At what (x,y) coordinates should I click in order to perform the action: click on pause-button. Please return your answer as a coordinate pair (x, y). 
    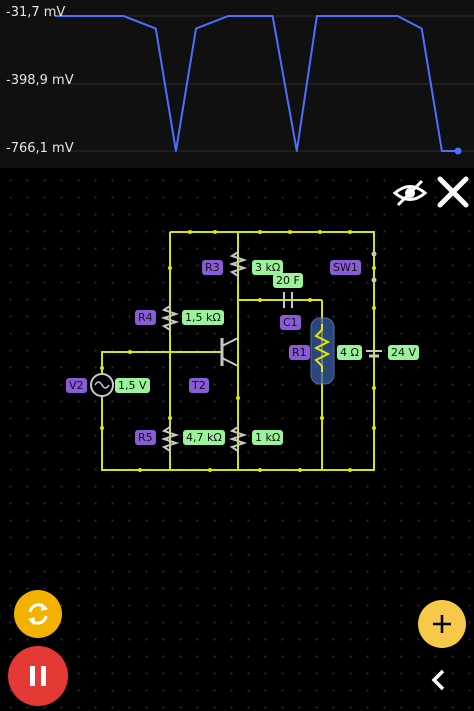
    Looking at the image, I should click on (38, 676).